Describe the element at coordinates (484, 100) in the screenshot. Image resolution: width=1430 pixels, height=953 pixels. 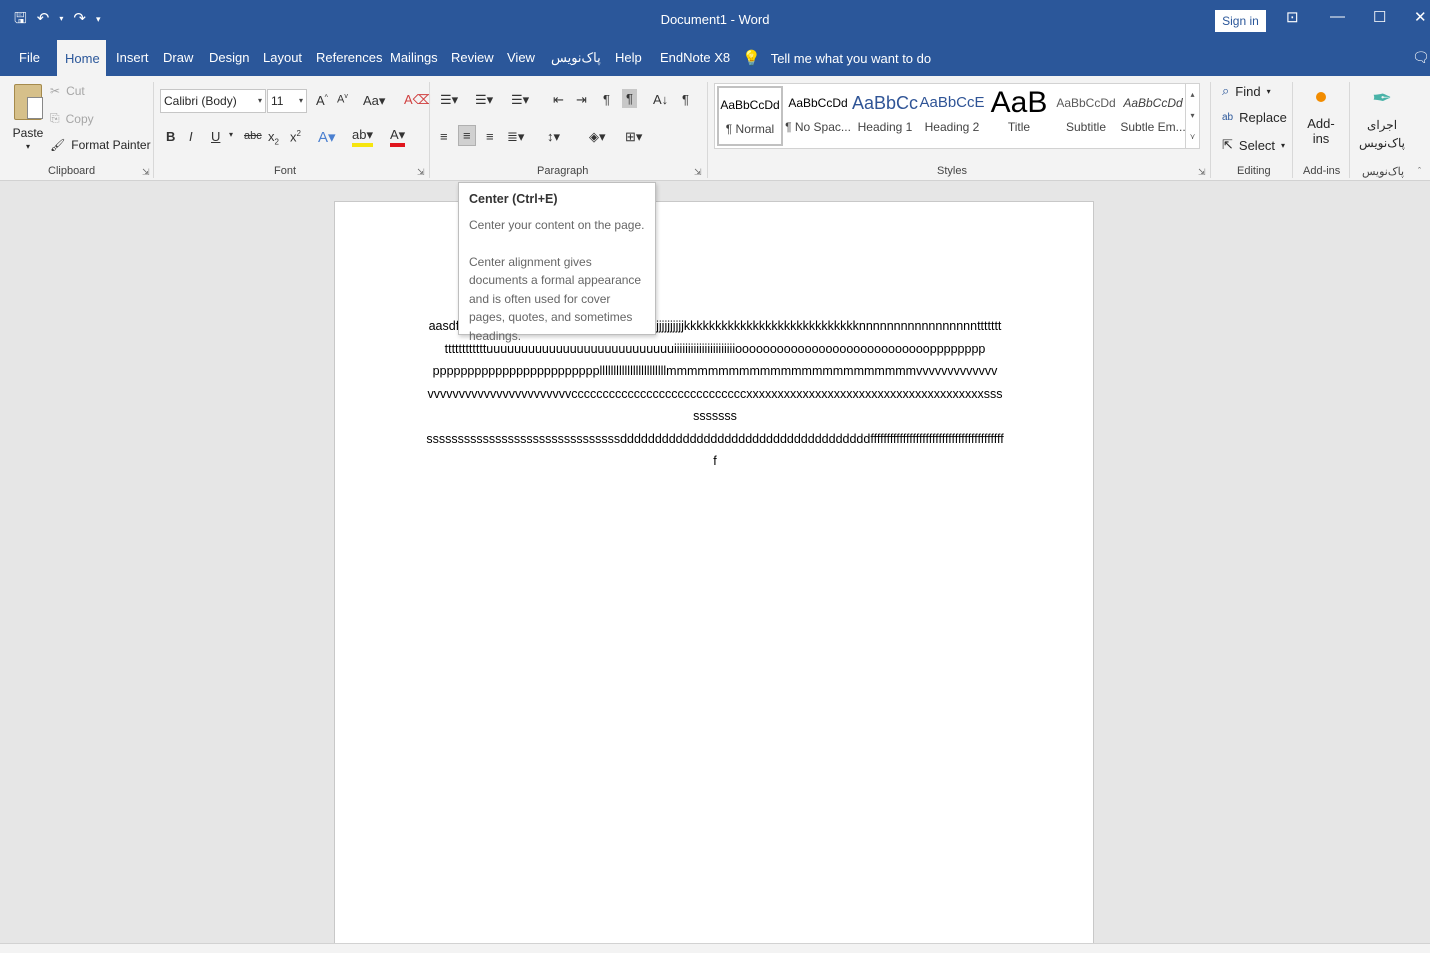
I see `numbering-icon: ☰▾` at that location.